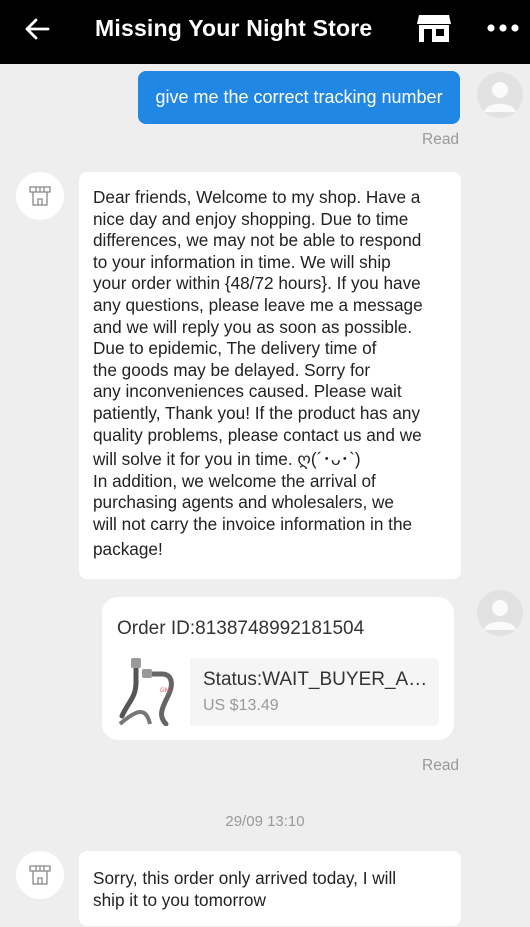 This screenshot has height=927, width=530. I want to click on outgoing-message: give me the correct tracking number, so click(299, 97).